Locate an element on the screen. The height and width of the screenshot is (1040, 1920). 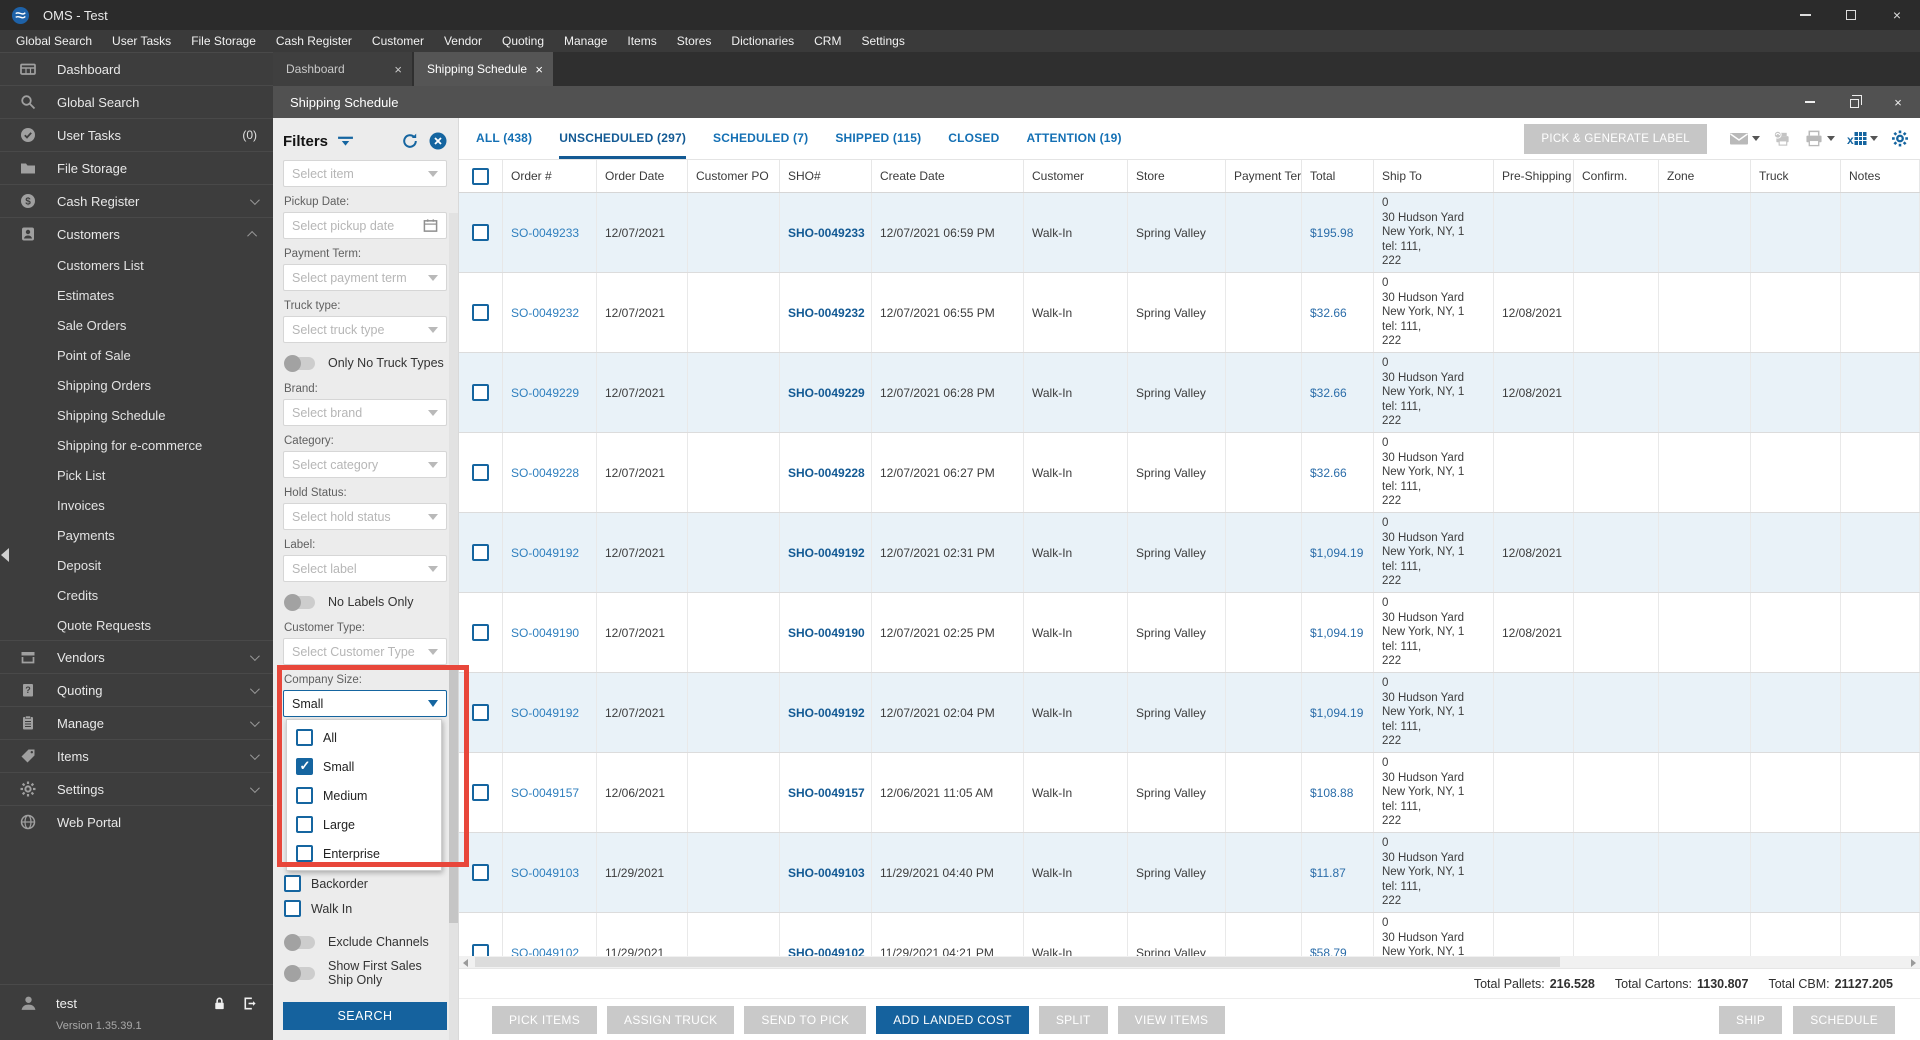
sidebar-collapse-arrow-icon is located at coordinates (5, 555).